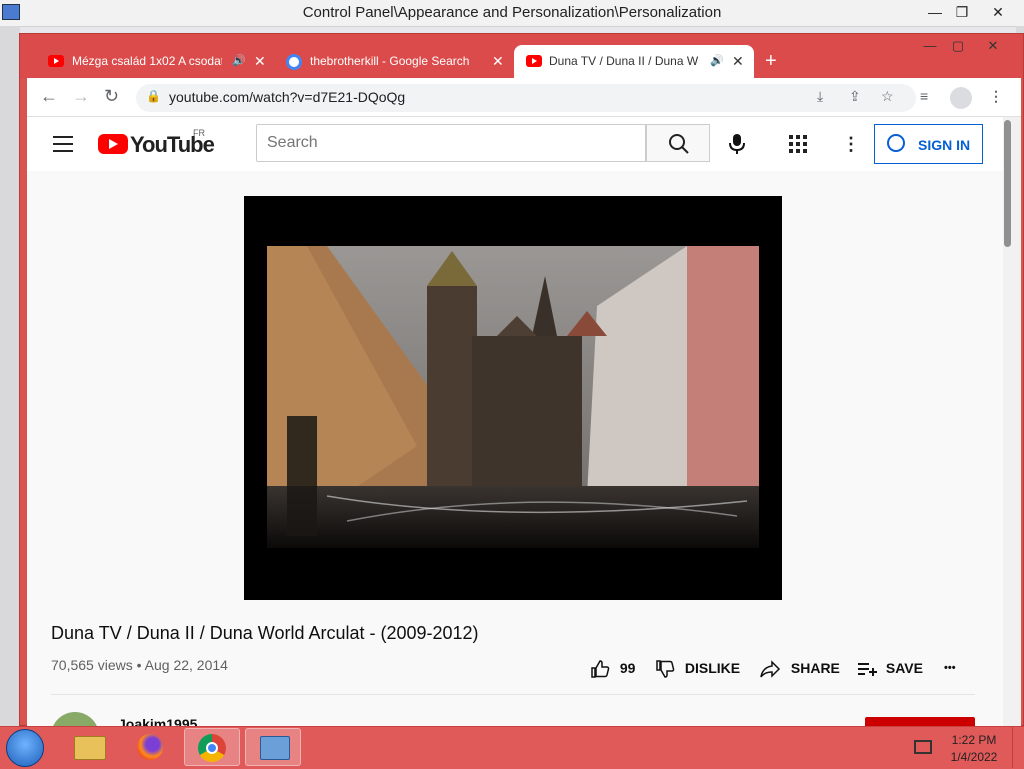 The image size is (1024, 769). I want to click on search-input, so click(451, 143).